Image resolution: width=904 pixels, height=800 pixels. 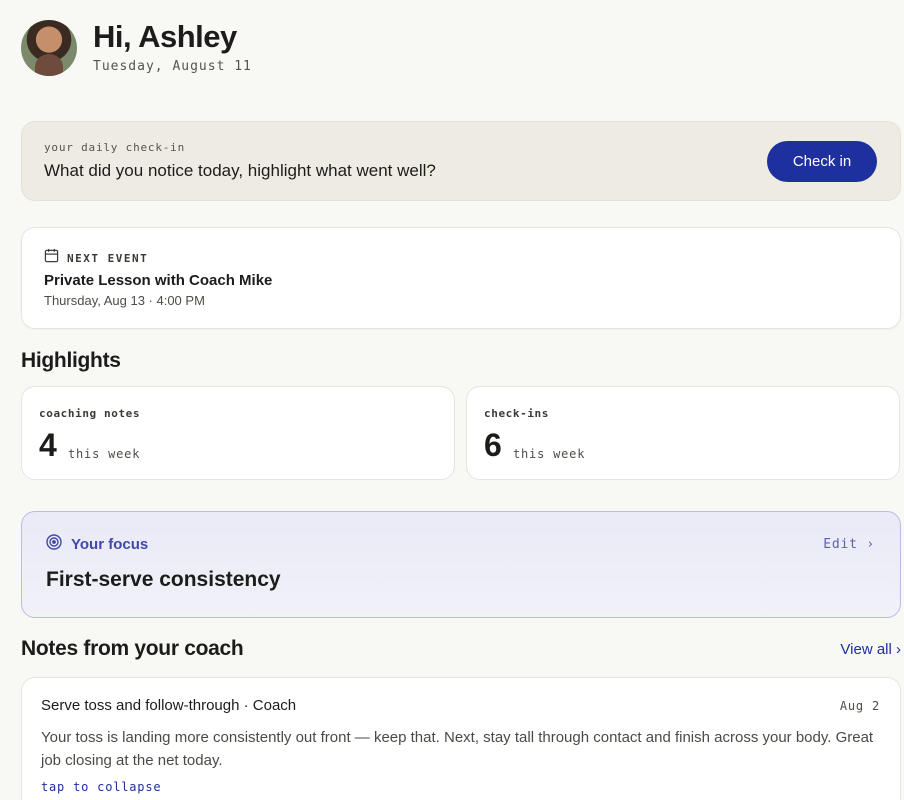 What do you see at coordinates (54, 544) in the screenshot?
I see `target-icon` at bounding box center [54, 544].